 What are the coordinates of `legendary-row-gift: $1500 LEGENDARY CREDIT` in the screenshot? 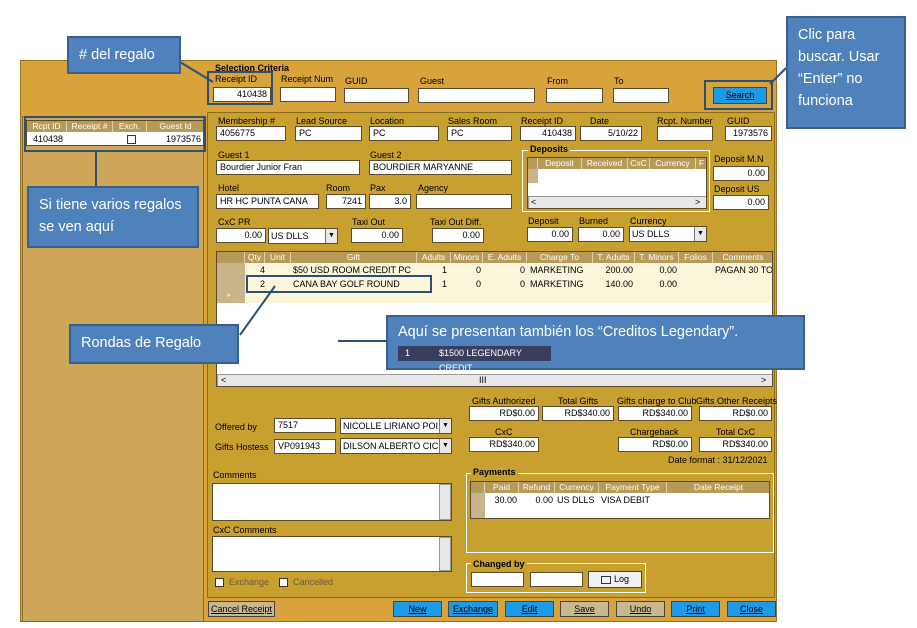 It's located at (480, 360).